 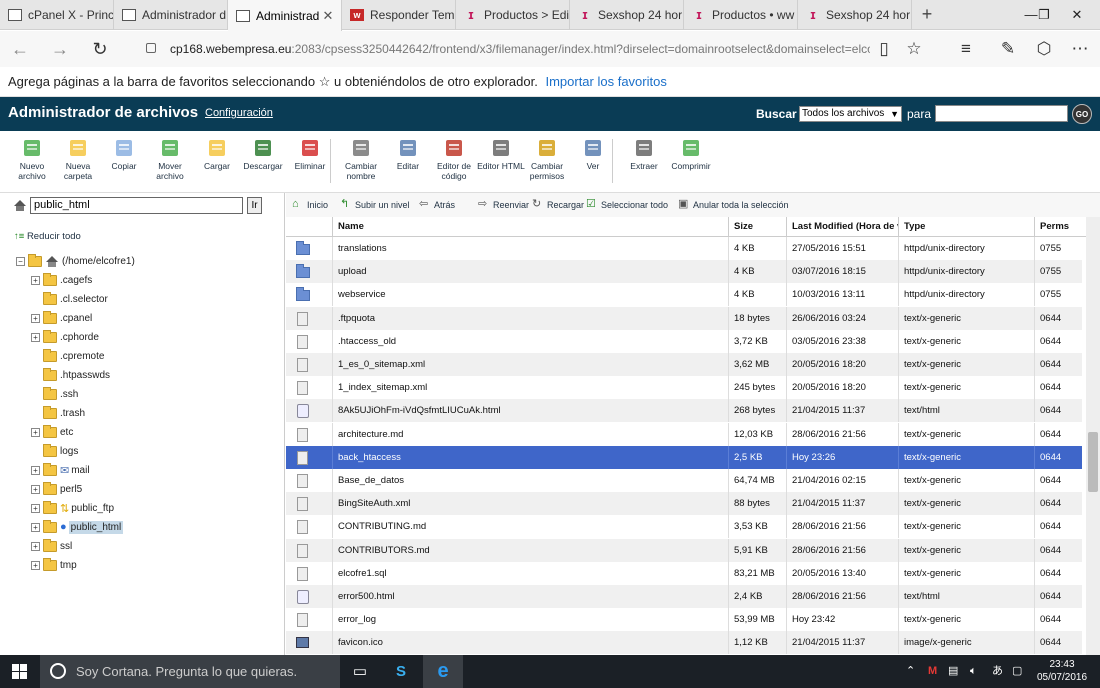 I want to click on column-size: Size, so click(x=757, y=227).